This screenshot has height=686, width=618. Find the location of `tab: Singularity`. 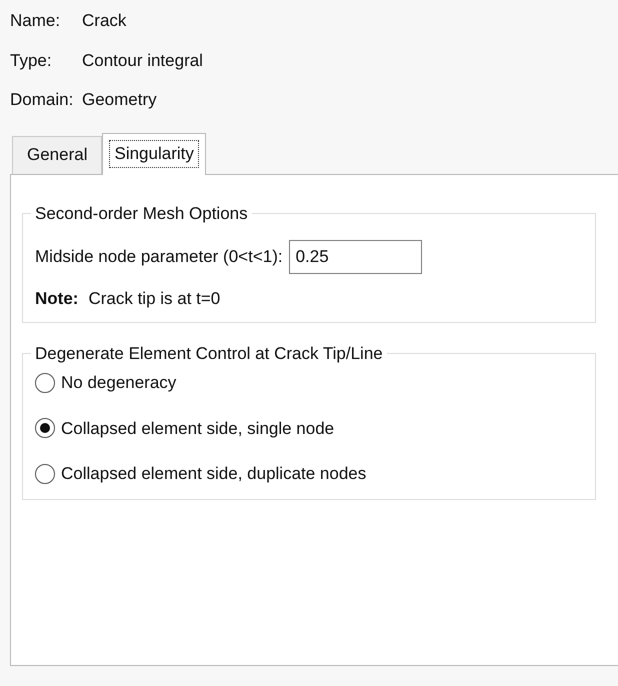

tab: Singularity is located at coordinates (154, 153).